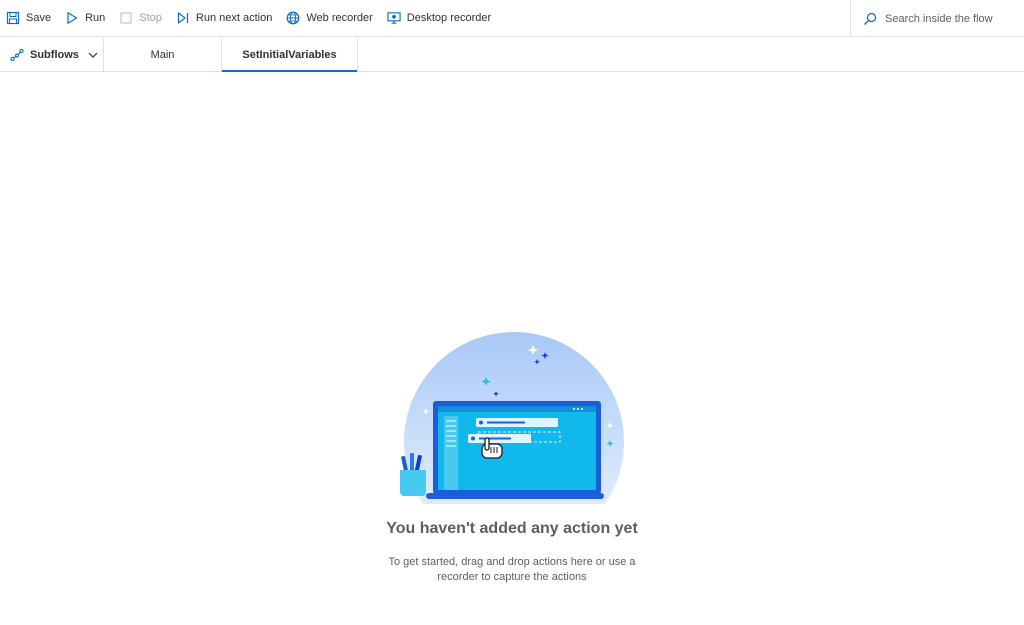  I want to click on stop-icon, so click(126, 18).